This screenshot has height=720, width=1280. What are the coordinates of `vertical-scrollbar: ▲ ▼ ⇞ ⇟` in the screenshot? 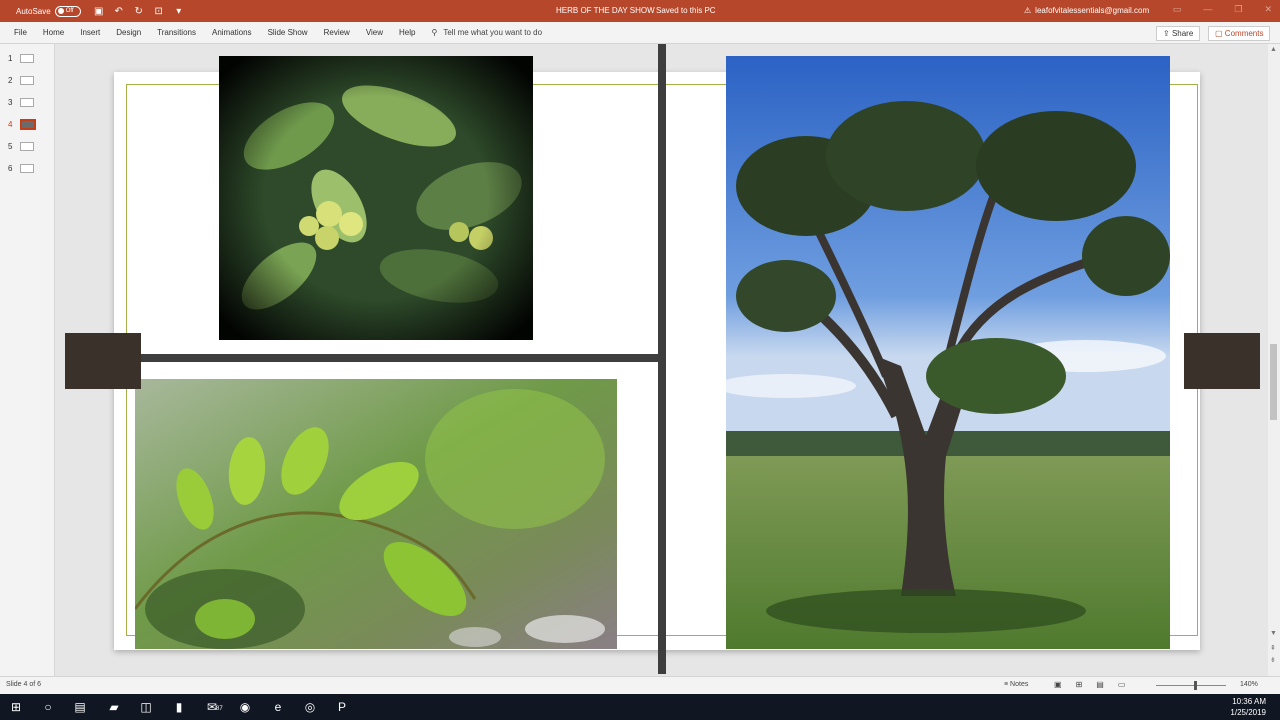 It's located at (1274, 360).